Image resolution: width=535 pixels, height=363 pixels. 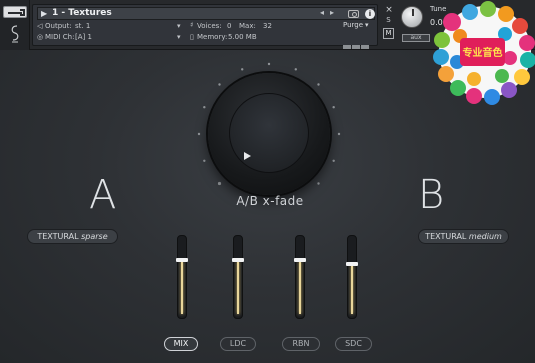 I want to click on purge-menu: Purge ▾, so click(x=357, y=26).